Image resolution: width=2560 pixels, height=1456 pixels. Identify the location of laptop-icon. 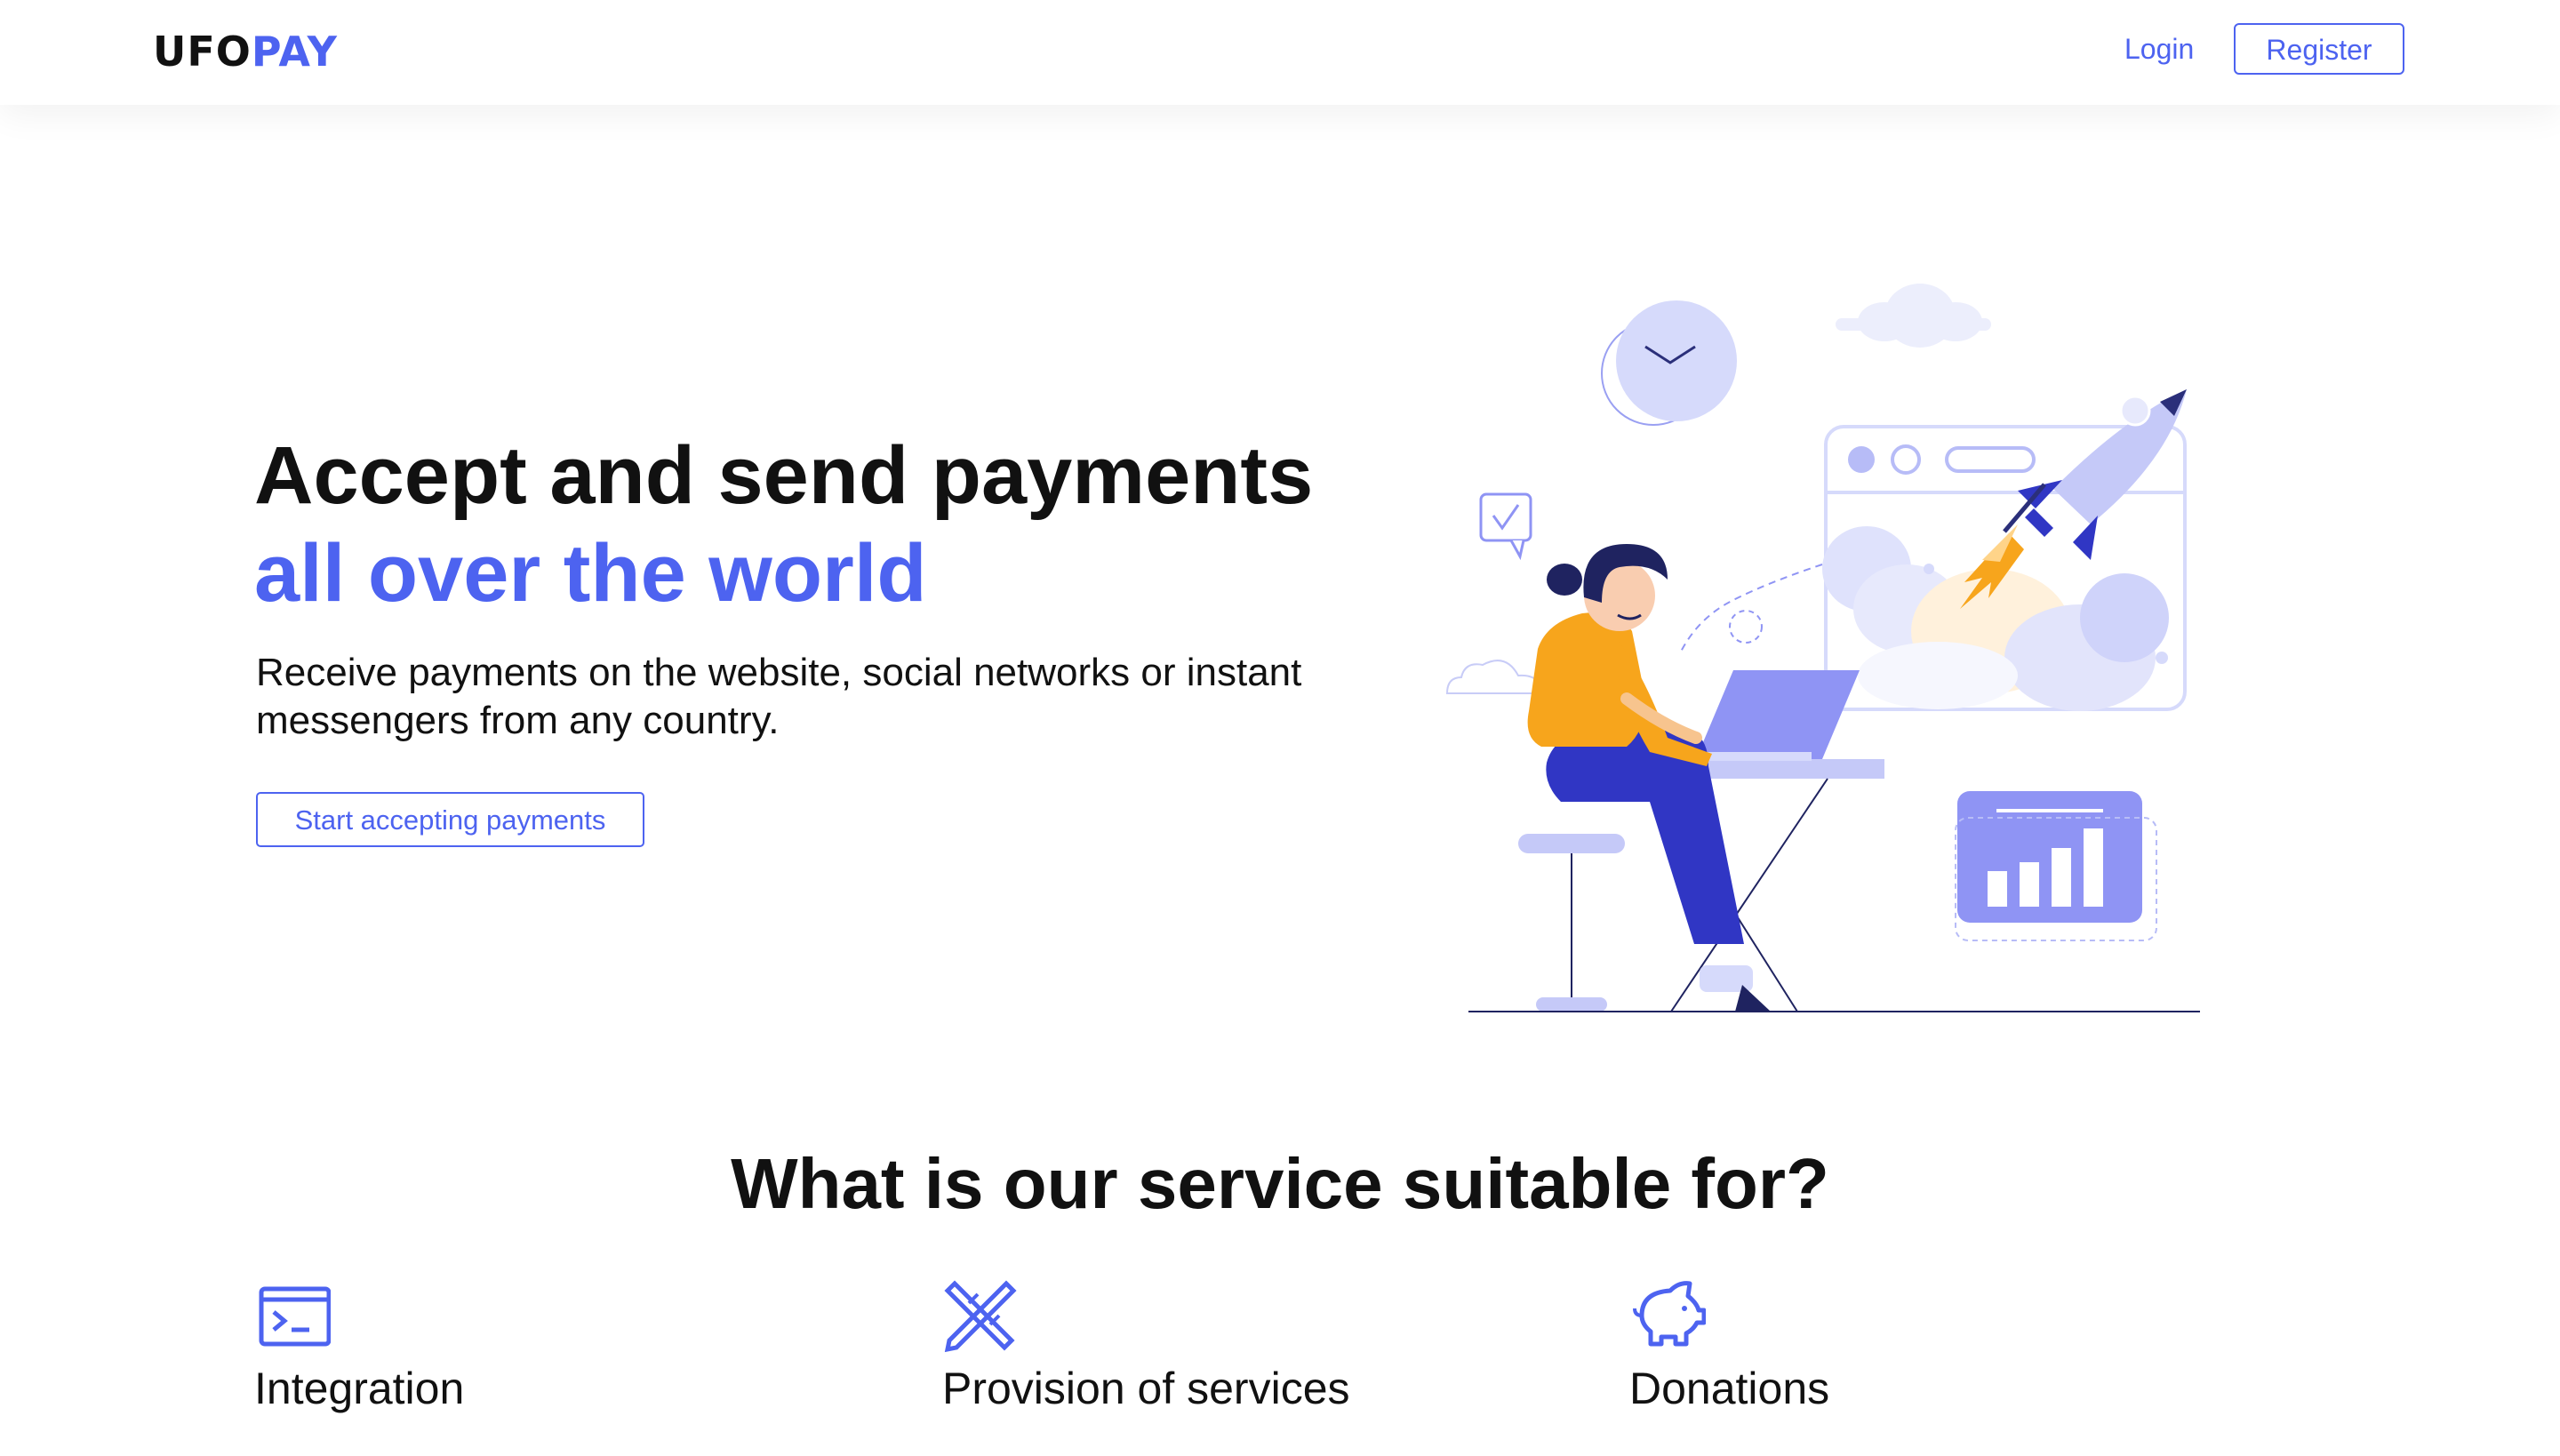
(1778, 714).